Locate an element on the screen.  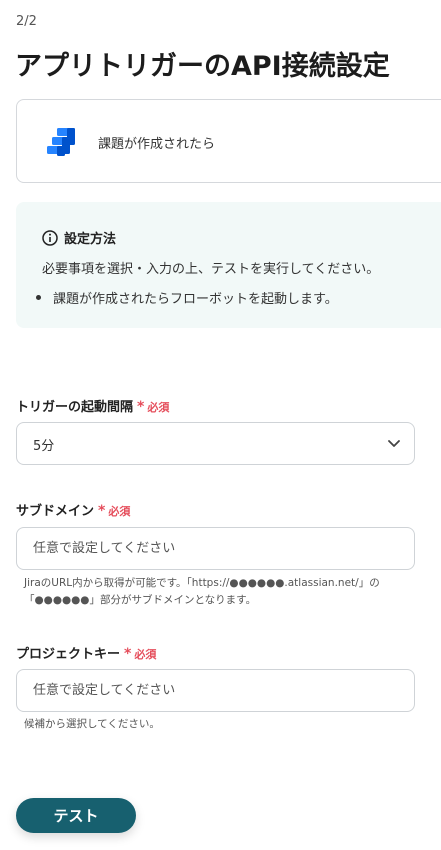
project-key-field is located at coordinates (215, 690).